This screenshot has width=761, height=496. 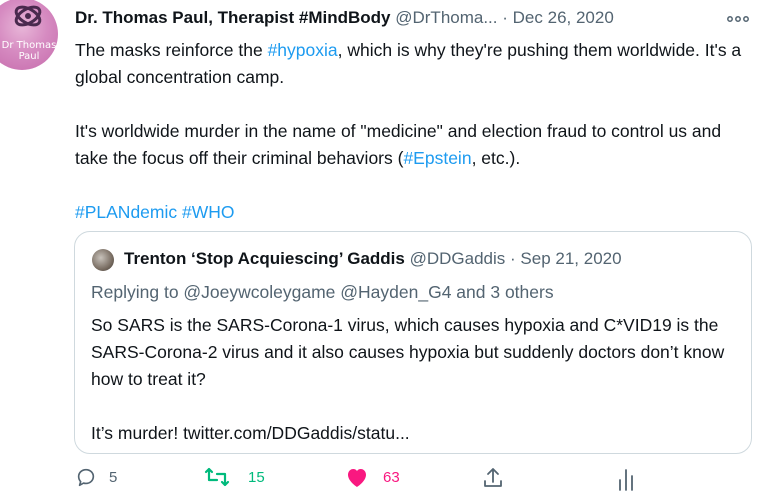 What do you see at coordinates (96, 477) in the screenshot?
I see `reply-button: 5` at bounding box center [96, 477].